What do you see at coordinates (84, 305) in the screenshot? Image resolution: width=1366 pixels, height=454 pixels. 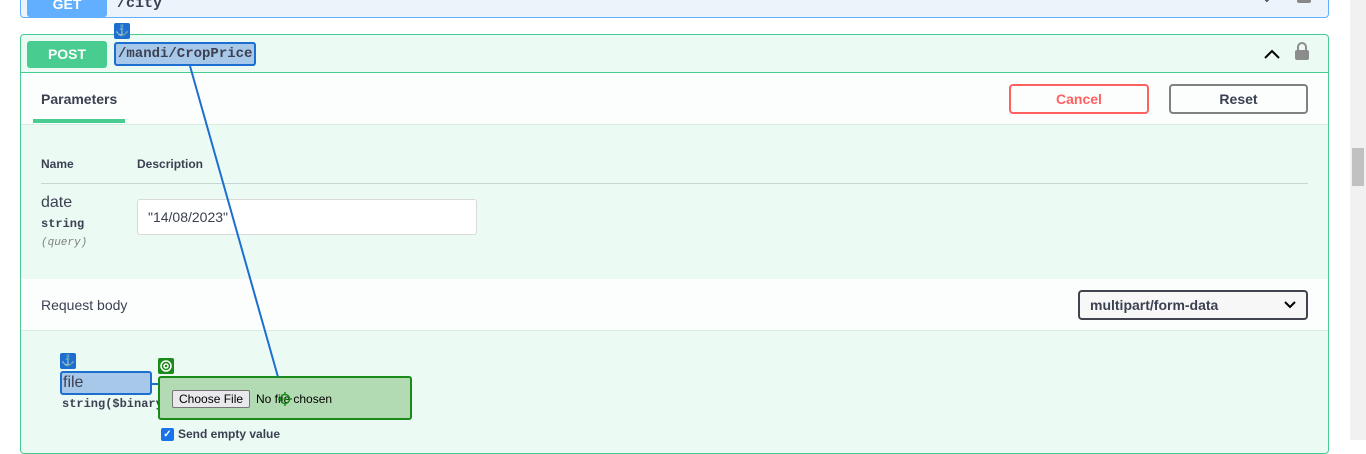 I see `request-body-label: Request body` at bounding box center [84, 305].